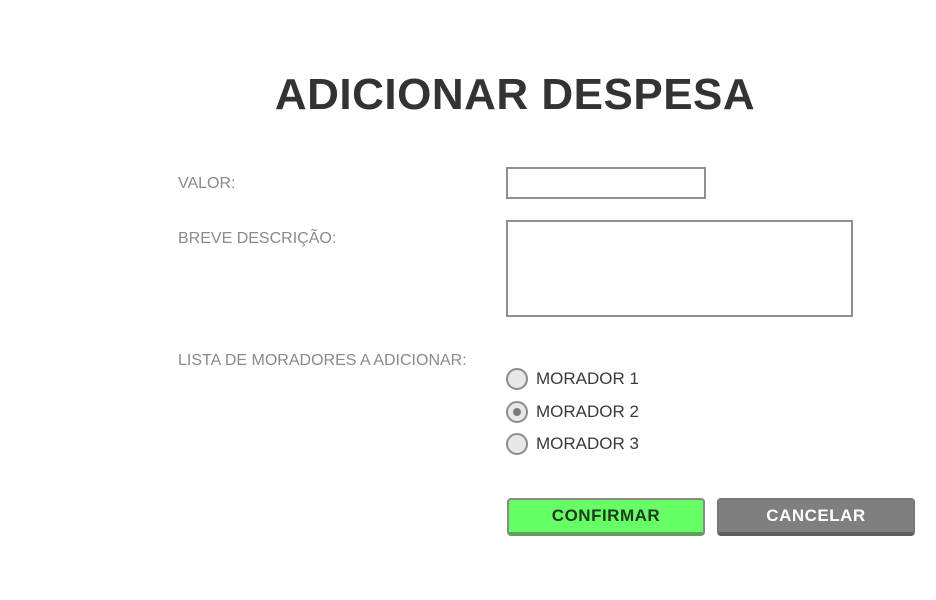  Describe the element at coordinates (587, 378) in the screenshot. I see `radio-morador-1-label: MORADOR 1` at that location.